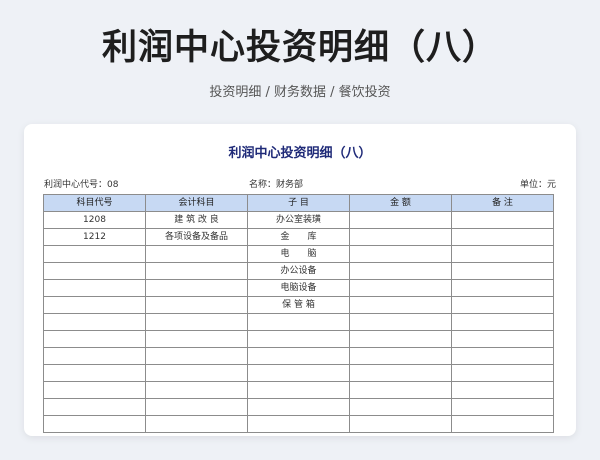  What do you see at coordinates (300, 92) in the screenshot?
I see `page-subtitle: 投资明细 / 财务数据 / 餐饮投资` at bounding box center [300, 92].